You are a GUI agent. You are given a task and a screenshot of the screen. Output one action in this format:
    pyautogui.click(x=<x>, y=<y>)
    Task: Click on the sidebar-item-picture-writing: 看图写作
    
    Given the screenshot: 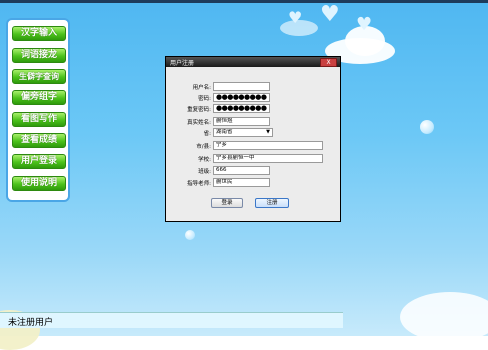 What is the action you would take?
    pyautogui.click(x=39, y=119)
    